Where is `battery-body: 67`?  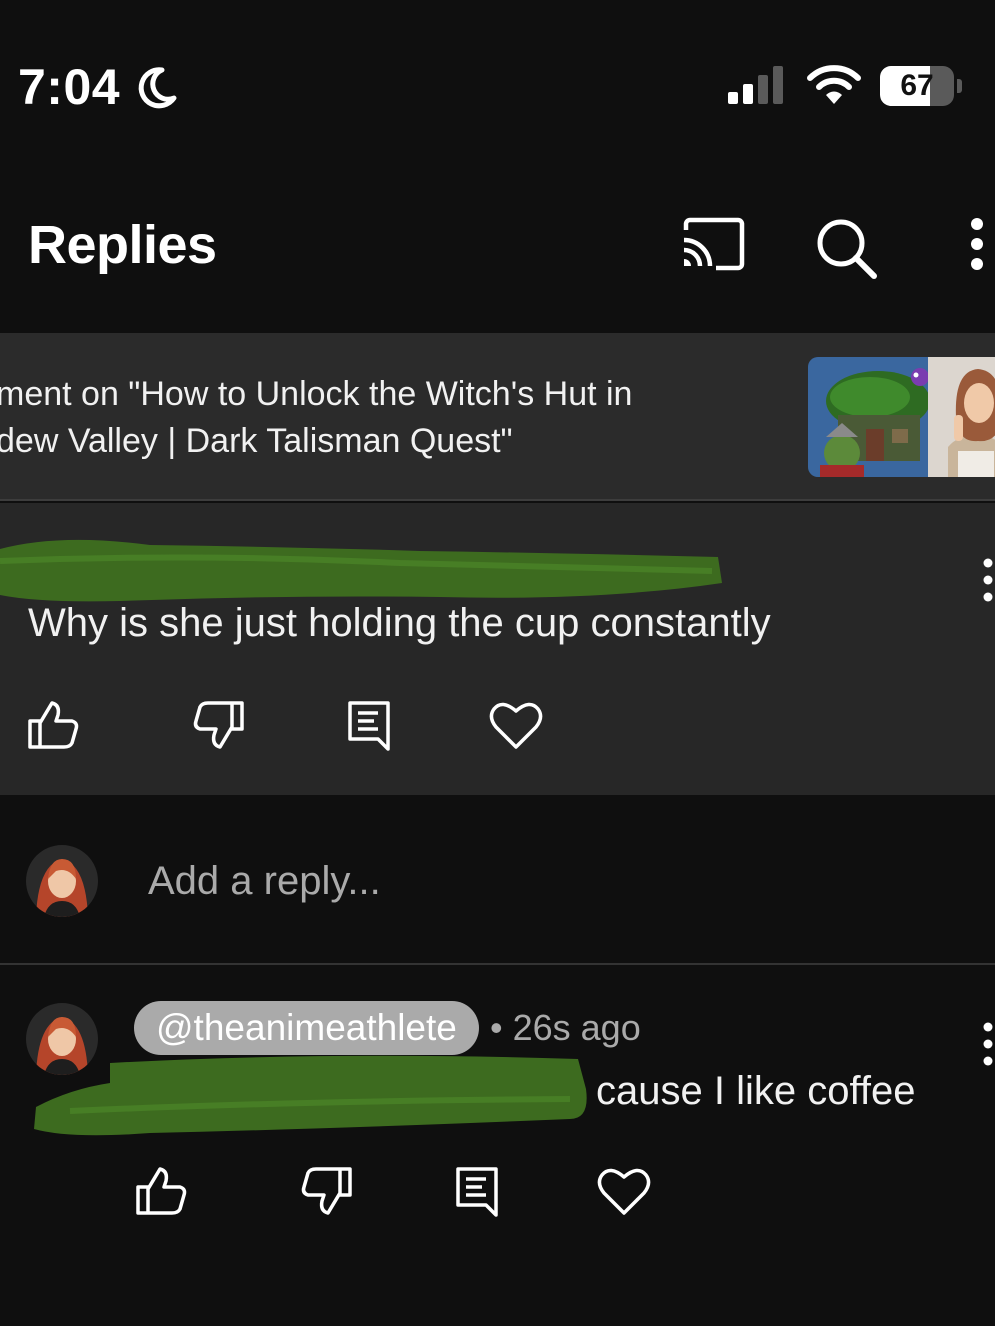 battery-body: 67 is located at coordinates (917, 86).